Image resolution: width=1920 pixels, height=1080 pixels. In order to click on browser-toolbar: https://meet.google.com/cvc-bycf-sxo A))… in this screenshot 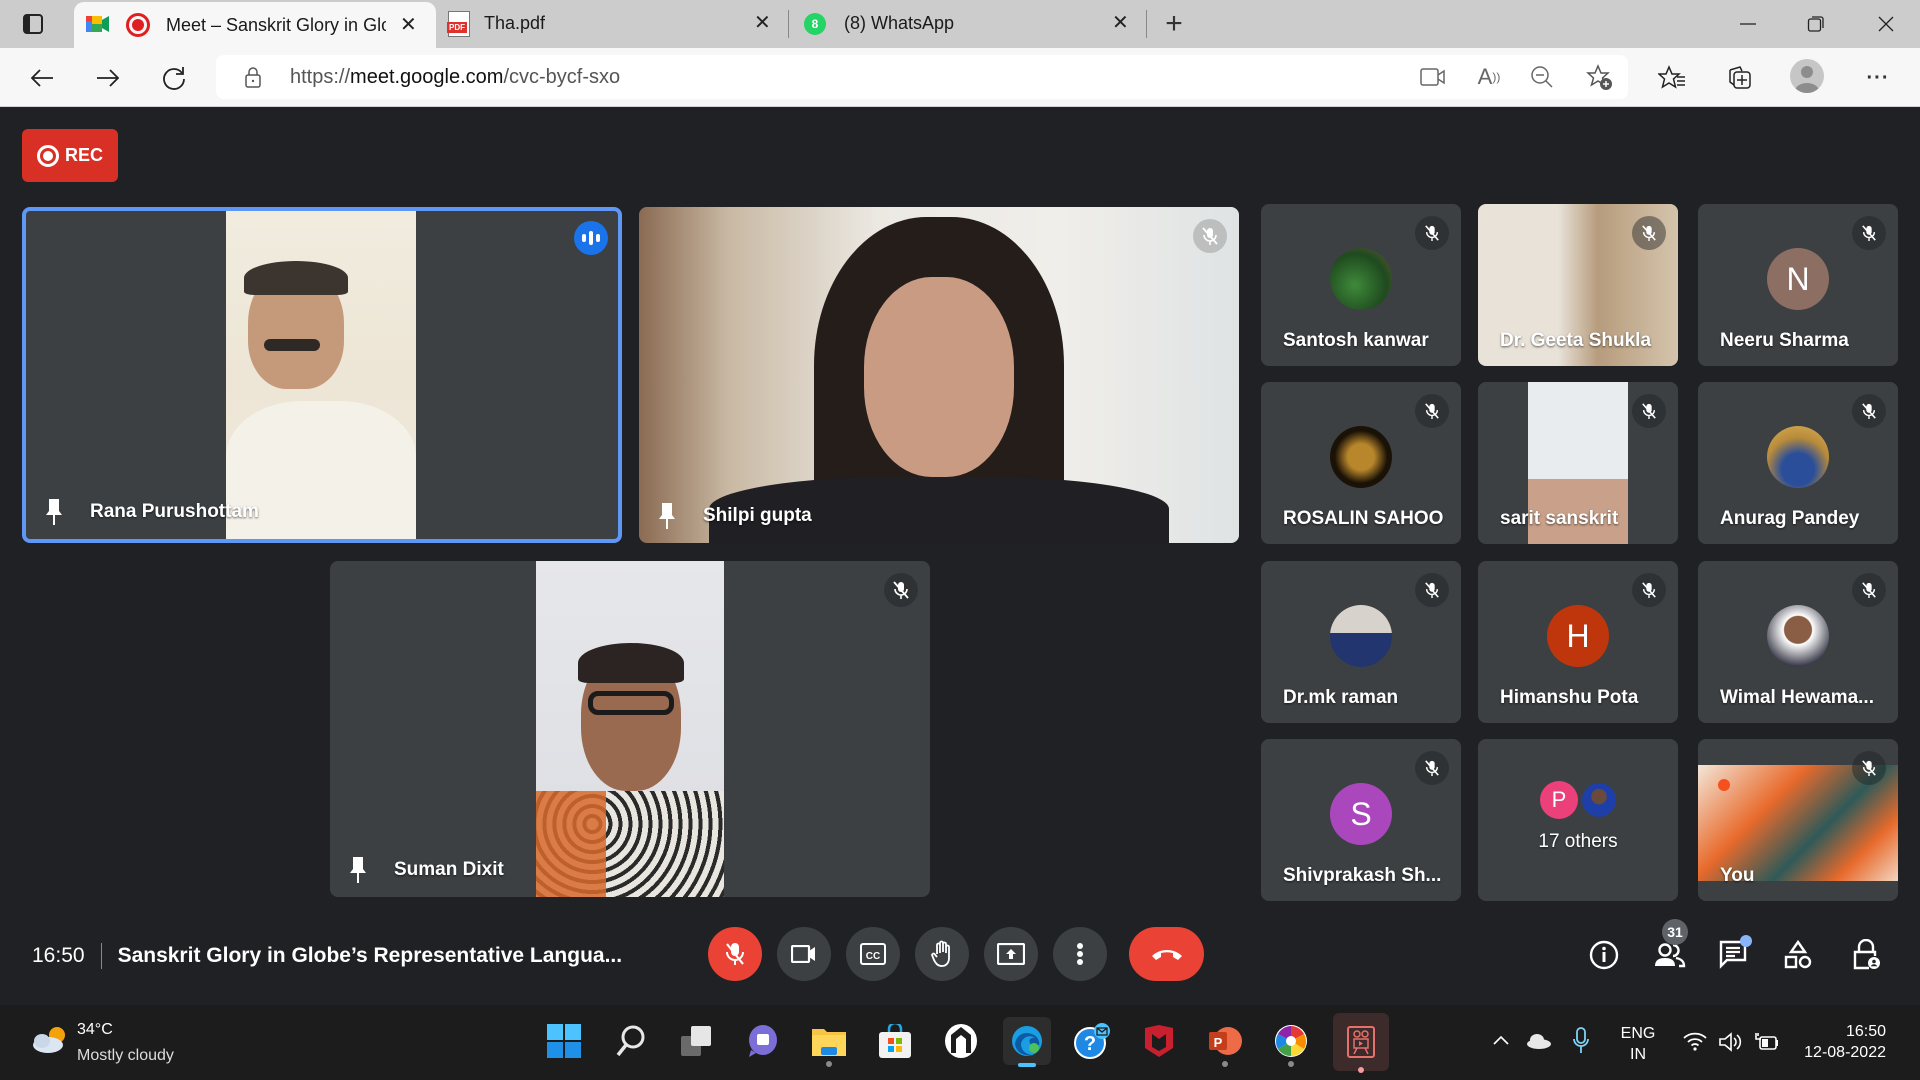, I will do `click(960, 77)`.